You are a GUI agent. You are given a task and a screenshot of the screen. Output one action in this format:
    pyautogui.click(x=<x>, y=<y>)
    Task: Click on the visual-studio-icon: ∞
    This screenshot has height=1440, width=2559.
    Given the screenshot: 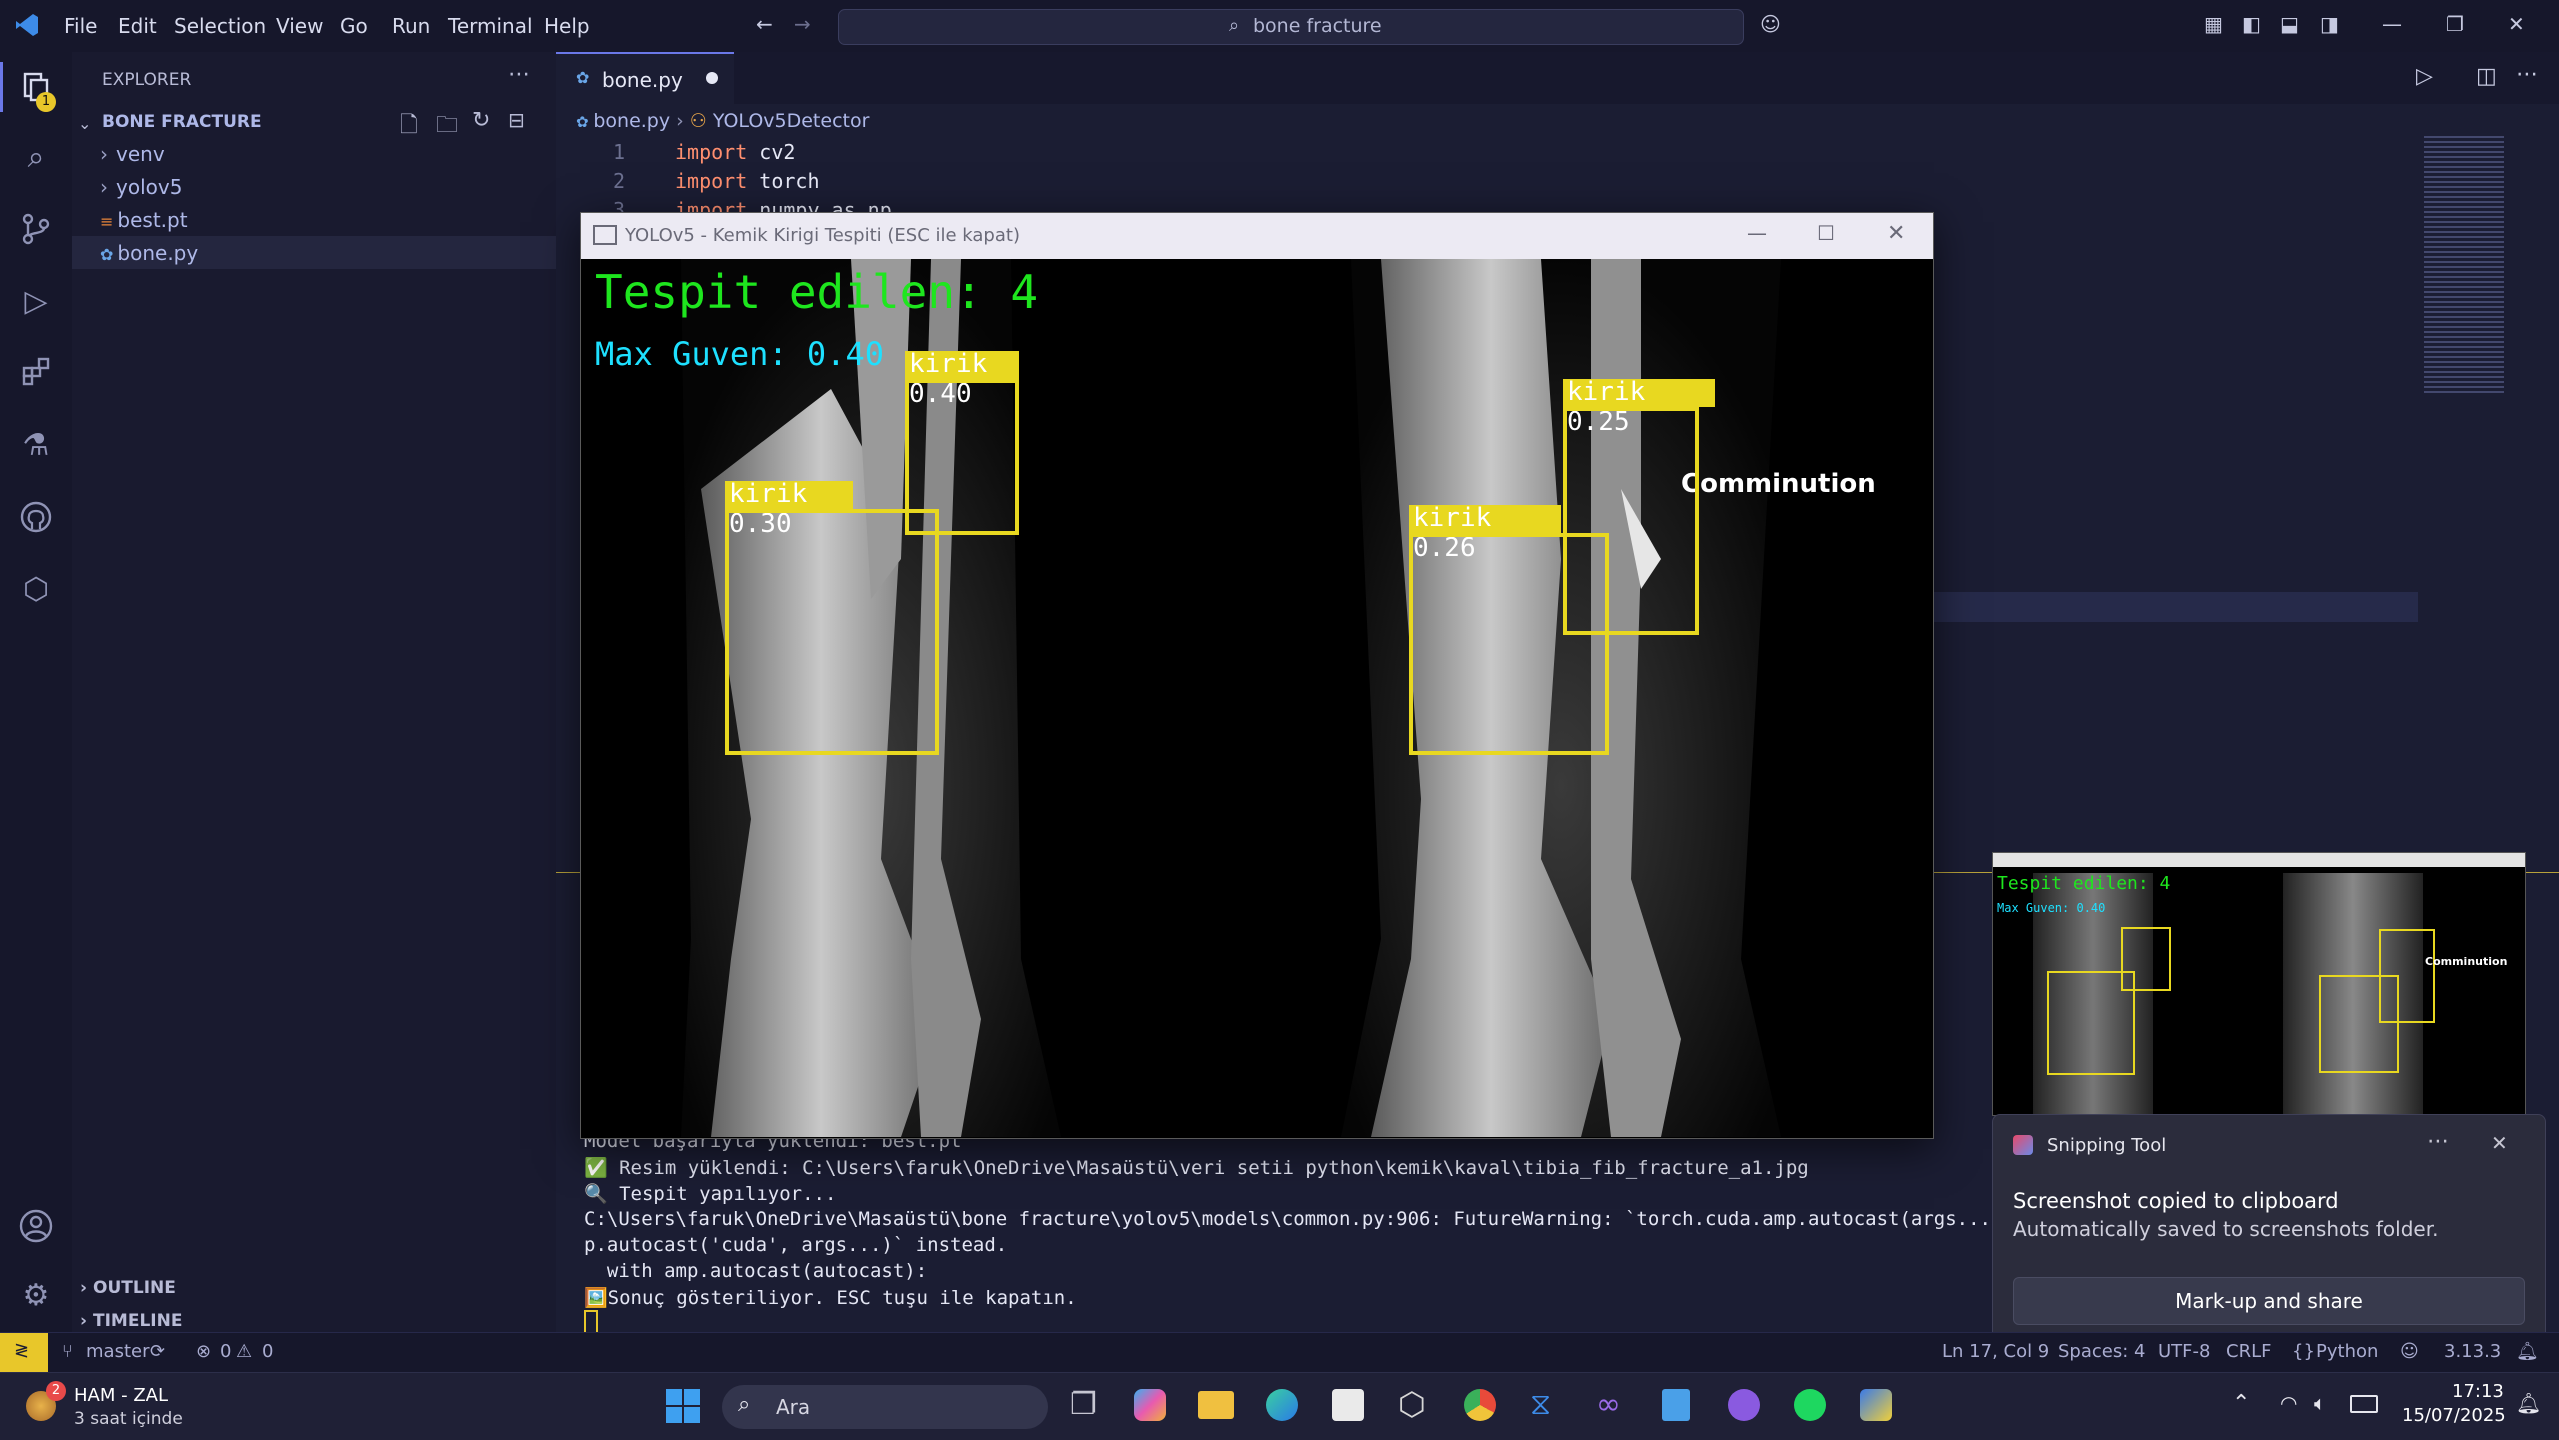 What is the action you would take?
    pyautogui.click(x=1608, y=1404)
    